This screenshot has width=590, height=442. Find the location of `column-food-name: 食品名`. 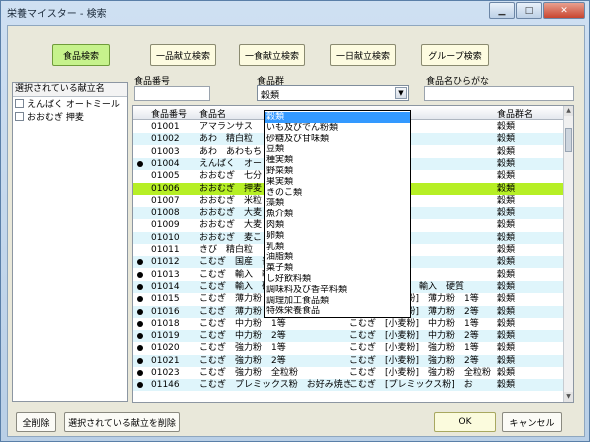

column-food-name: 食品名 is located at coordinates (212, 113).